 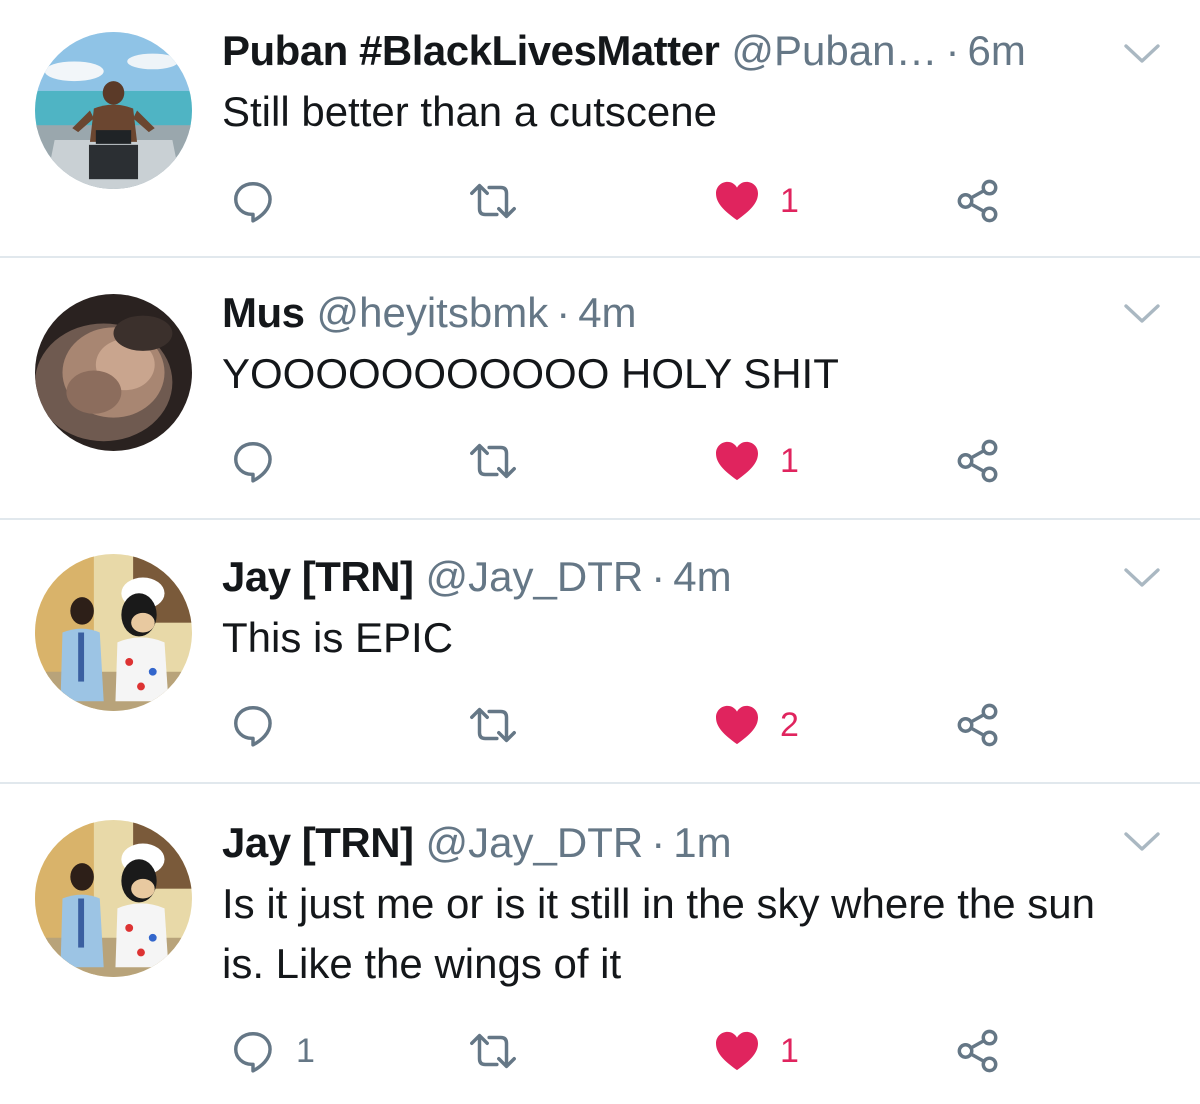 I want to click on tweet-text: Still better than a cutscene, so click(x=469, y=111).